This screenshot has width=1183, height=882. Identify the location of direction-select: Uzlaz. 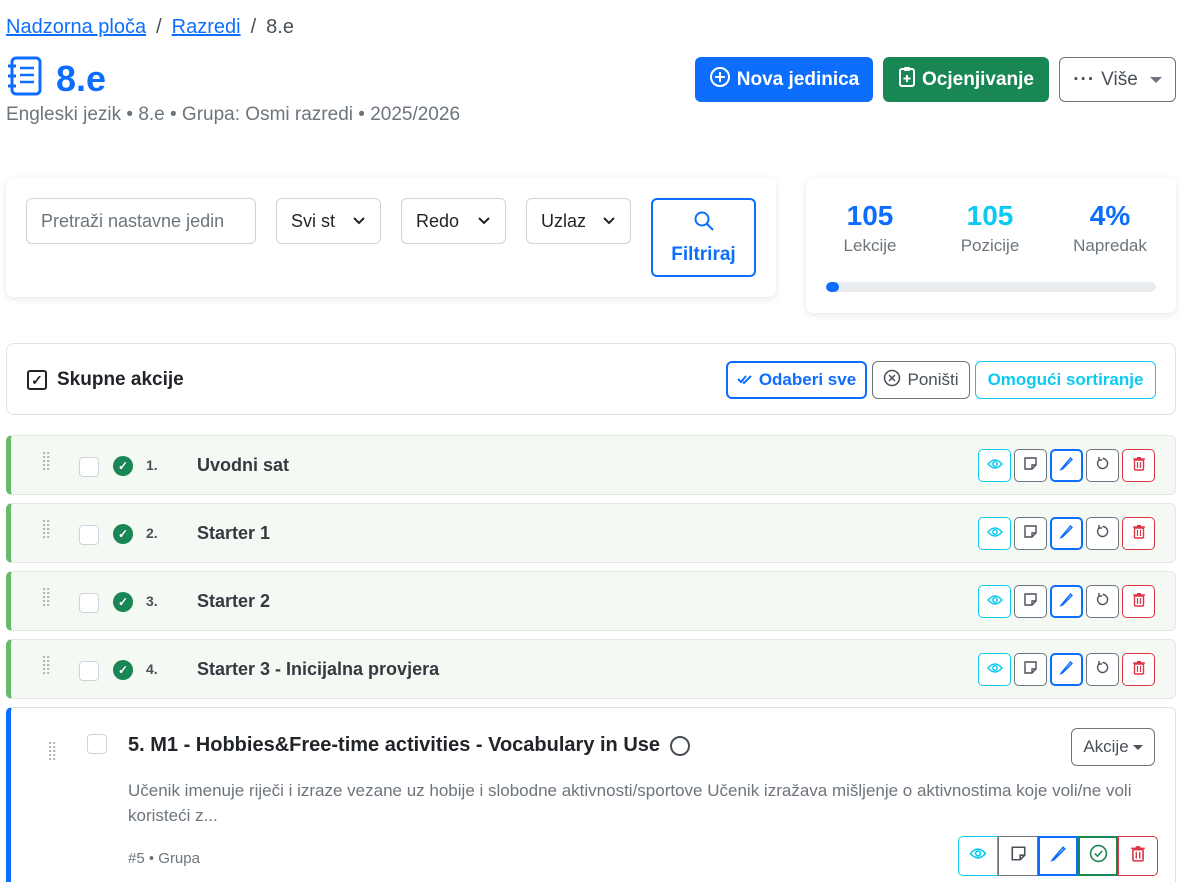
(578, 221).